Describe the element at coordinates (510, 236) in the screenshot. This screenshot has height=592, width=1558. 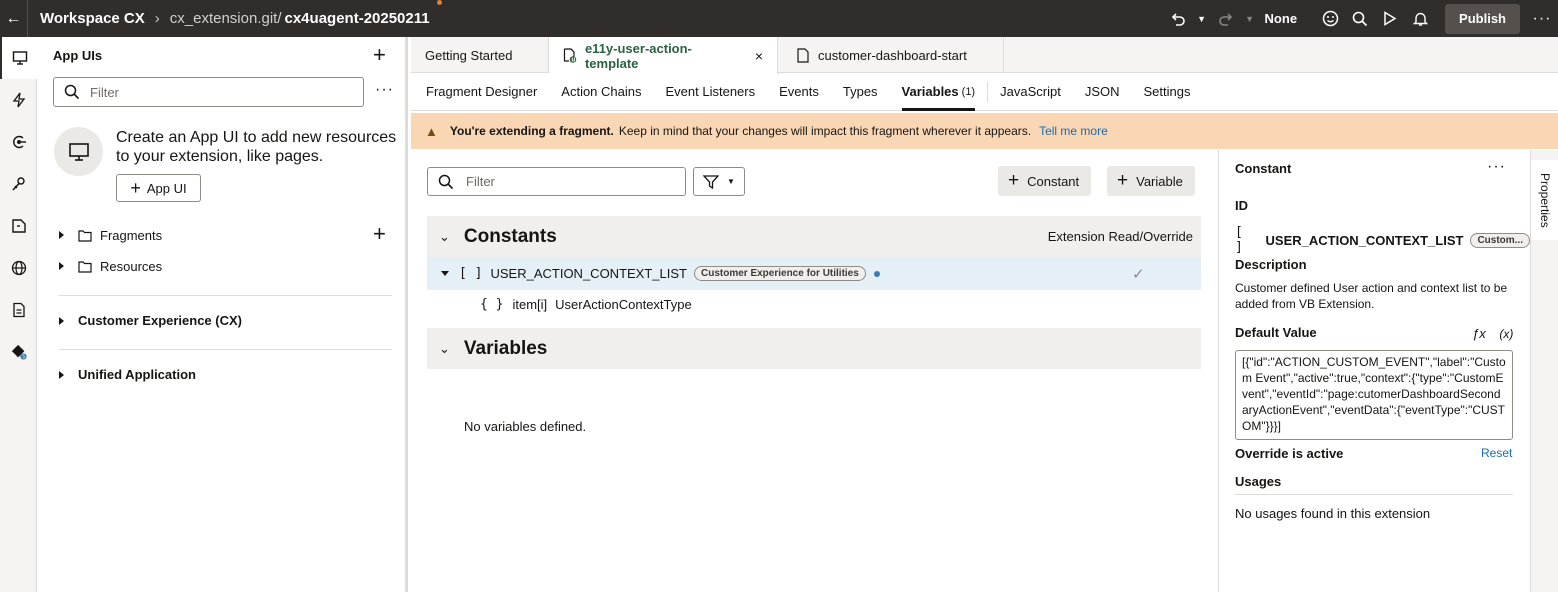
I see `section-title: Constants` at that location.